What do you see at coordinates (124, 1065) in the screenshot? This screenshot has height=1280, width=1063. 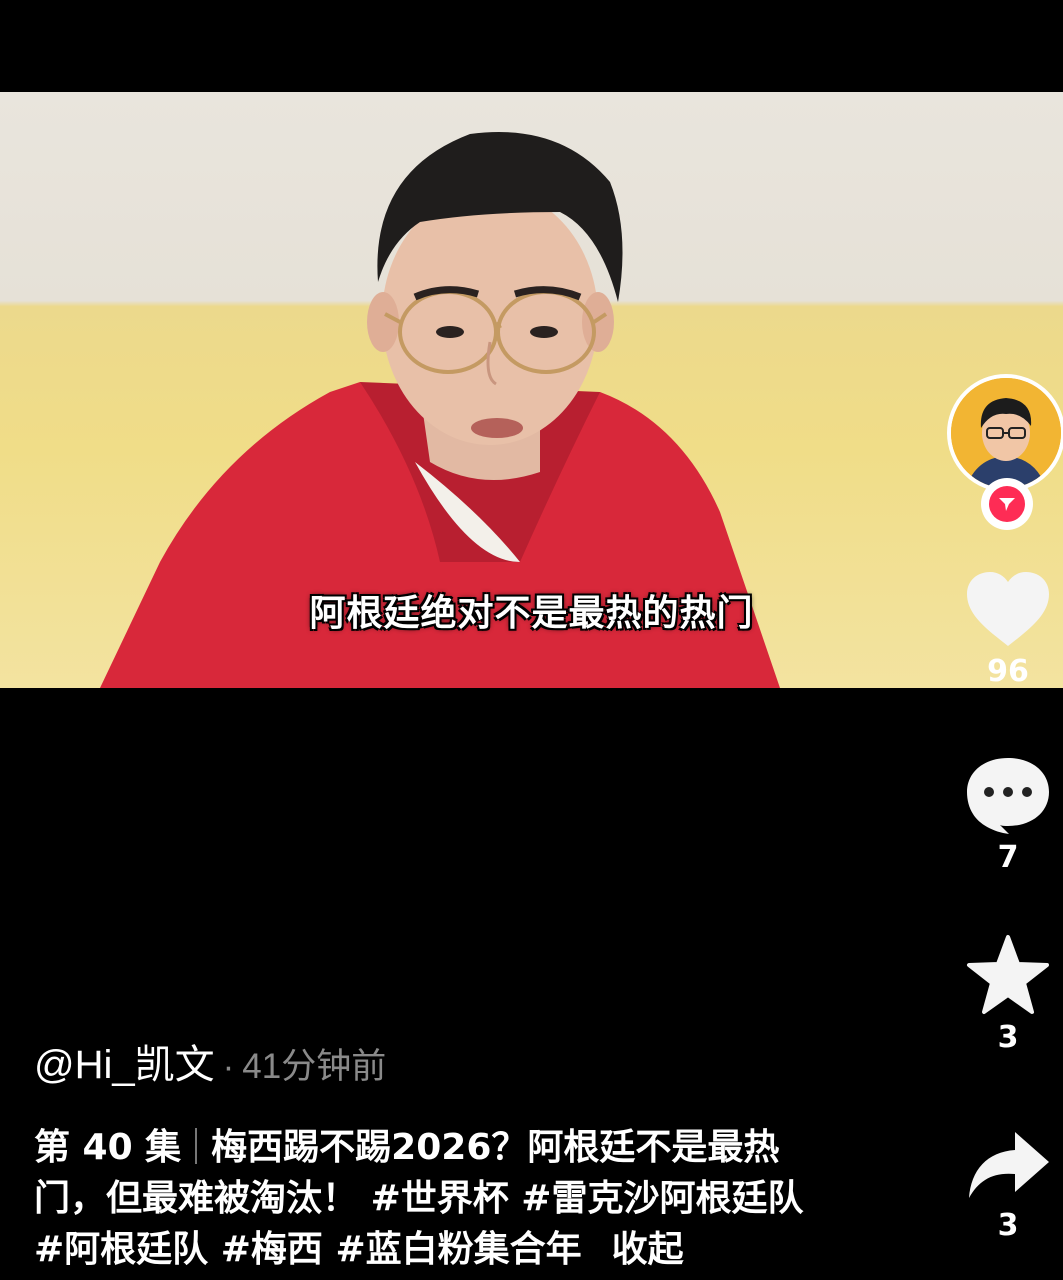 I see `author-handle: @Hi_凯文` at bounding box center [124, 1065].